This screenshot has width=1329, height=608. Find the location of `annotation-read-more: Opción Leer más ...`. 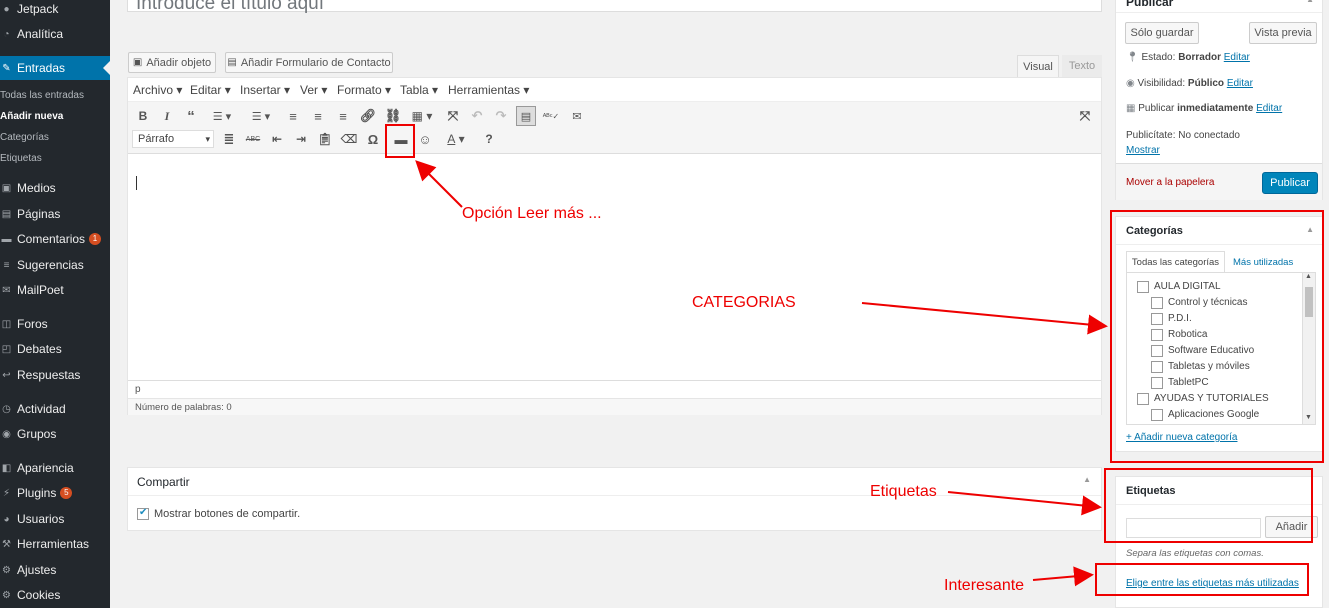

annotation-read-more: Opción Leer más ... is located at coordinates (532, 213).